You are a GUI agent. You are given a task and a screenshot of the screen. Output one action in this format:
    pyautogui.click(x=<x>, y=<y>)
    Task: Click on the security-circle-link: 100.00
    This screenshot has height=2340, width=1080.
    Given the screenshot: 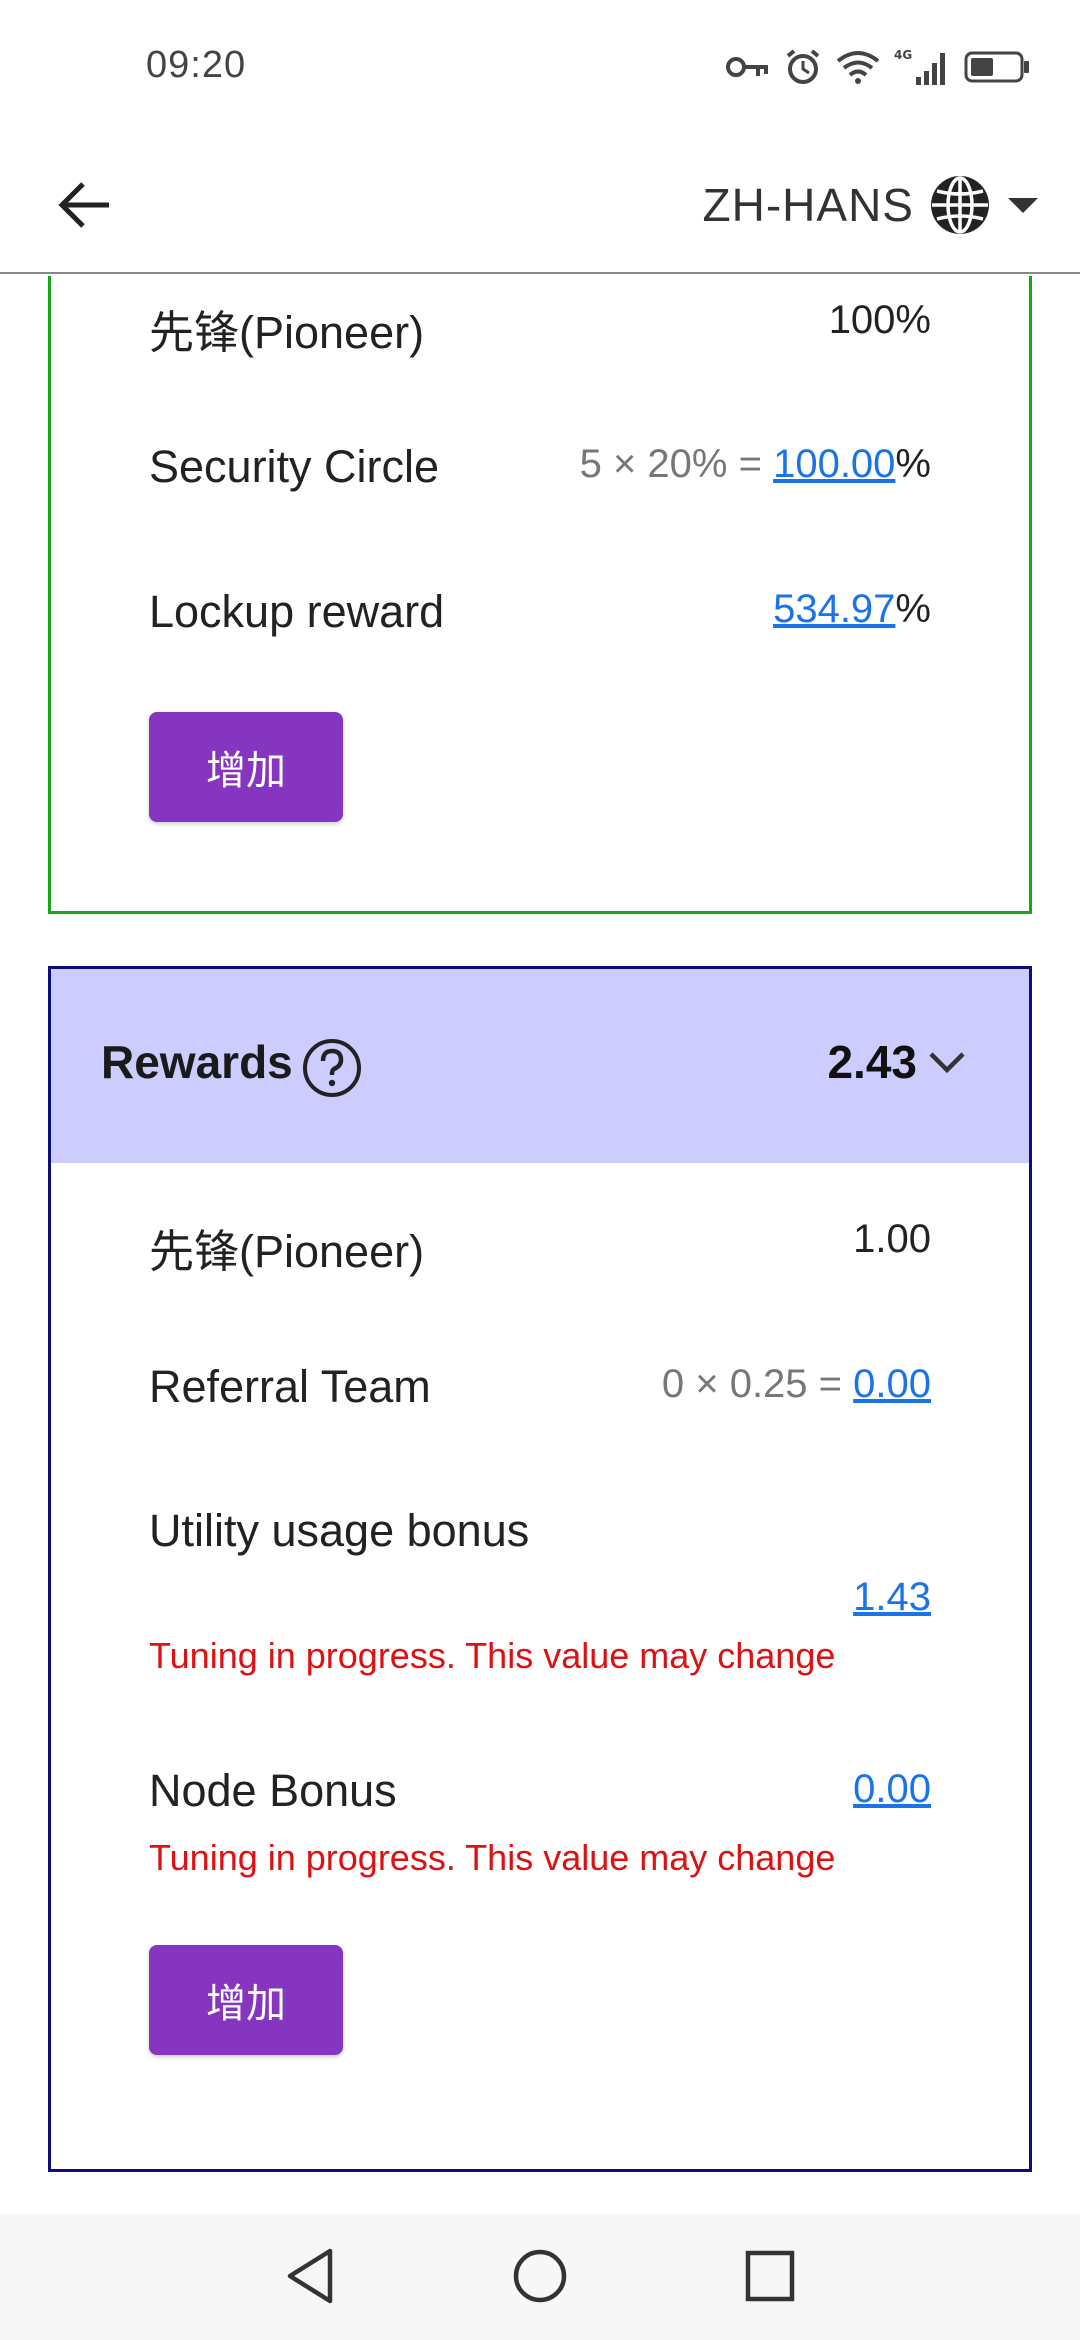 What is the action you would take?
    pyautogui.click(x=834, y=464)
    